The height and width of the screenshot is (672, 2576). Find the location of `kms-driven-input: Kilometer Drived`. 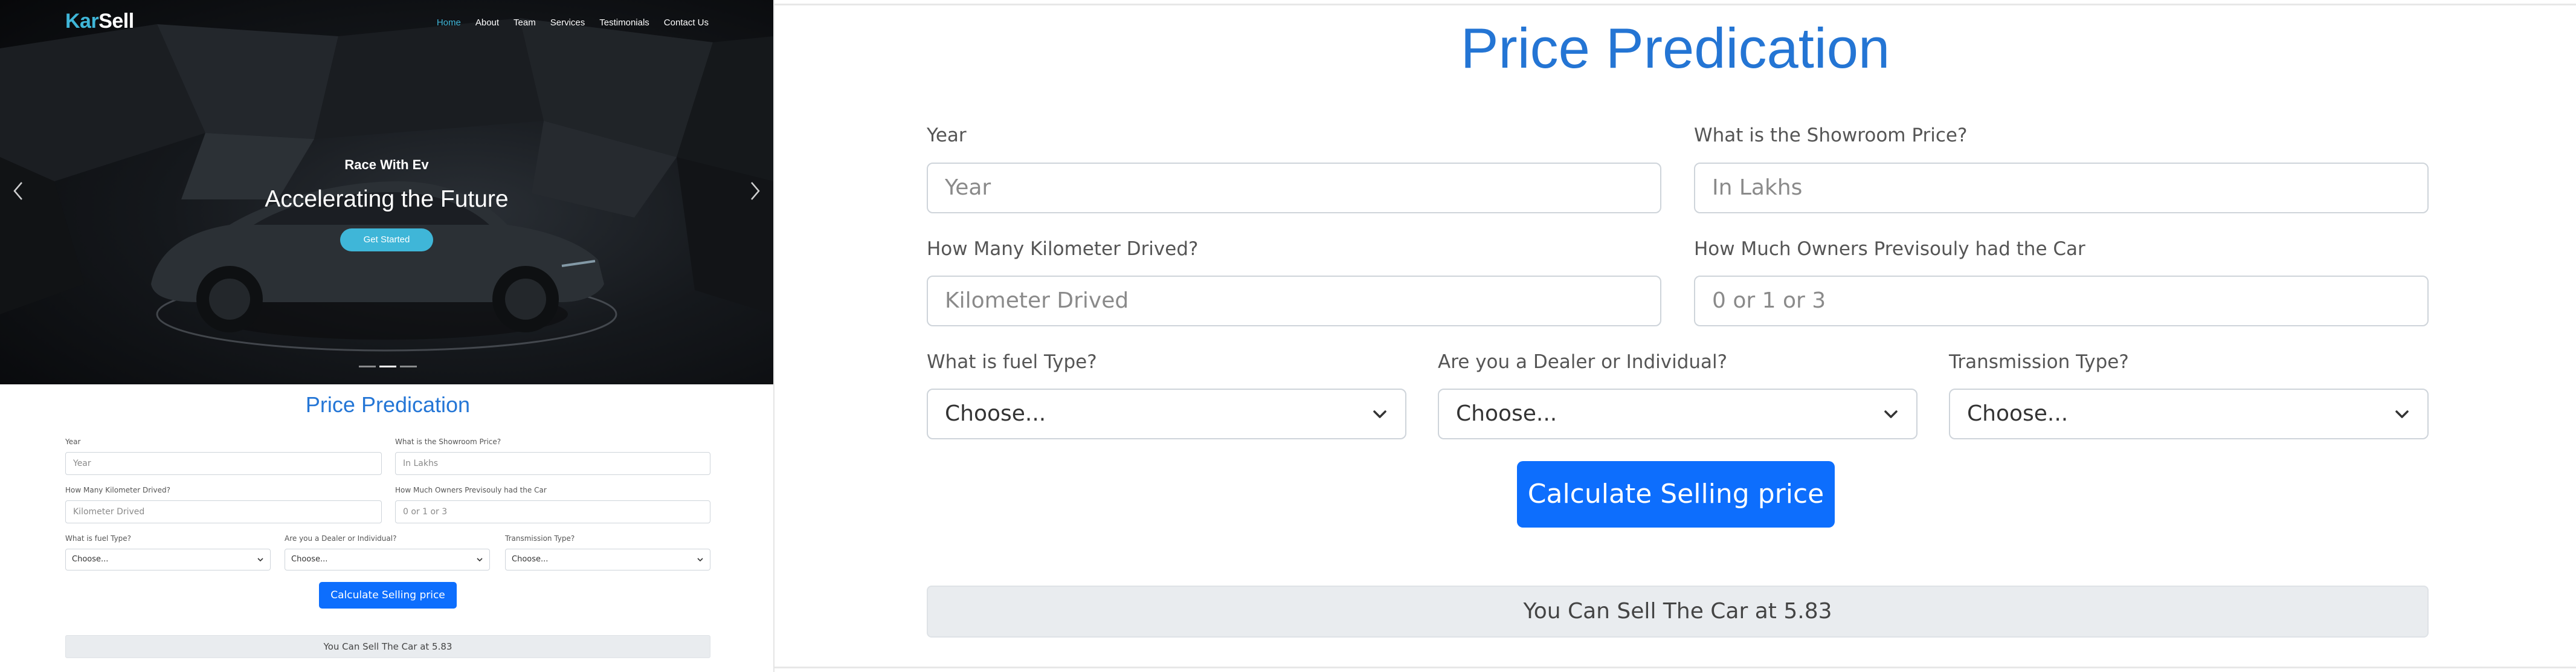

kms-driven-input: Kilometer Drived is located at coordinates (1294, 301).